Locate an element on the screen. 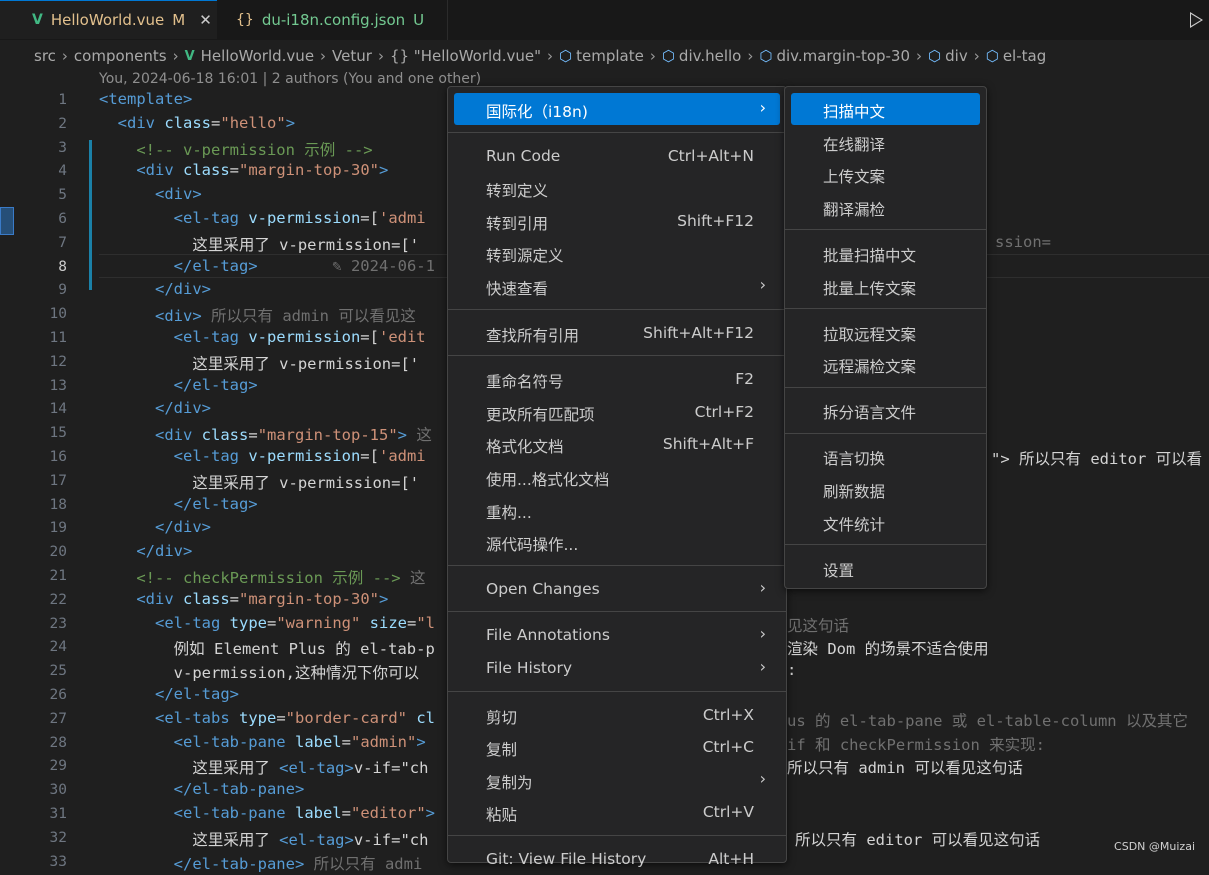  vue-icon: V is located at coordinates (189, 56).